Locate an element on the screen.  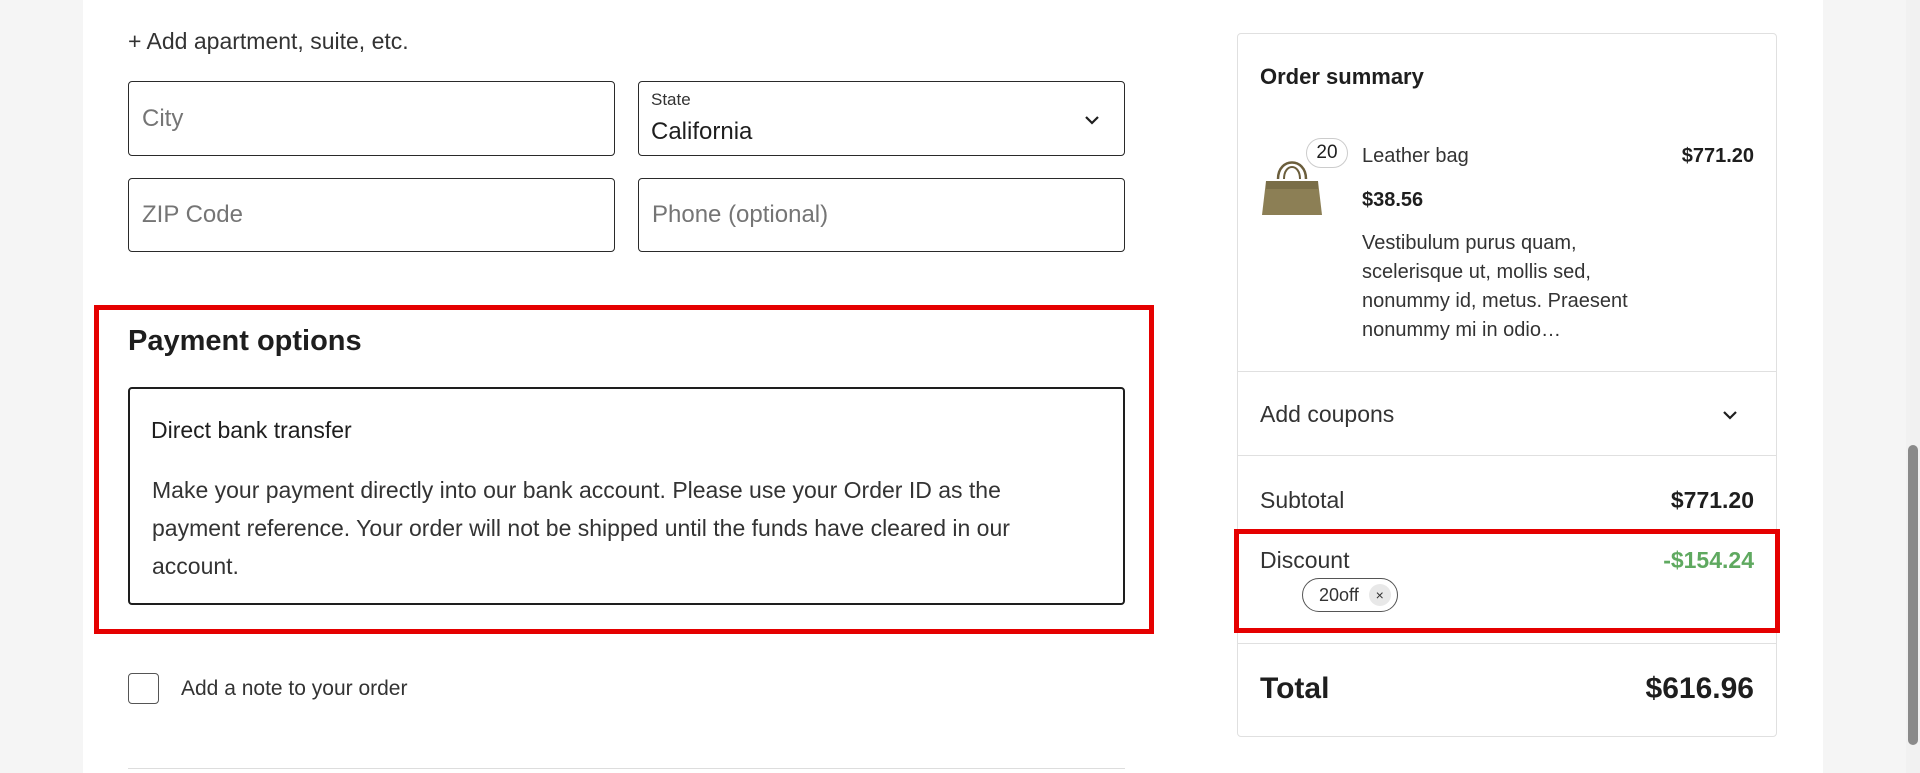
order-note-label: Add a note to your order is located at coordinates (294, 689).